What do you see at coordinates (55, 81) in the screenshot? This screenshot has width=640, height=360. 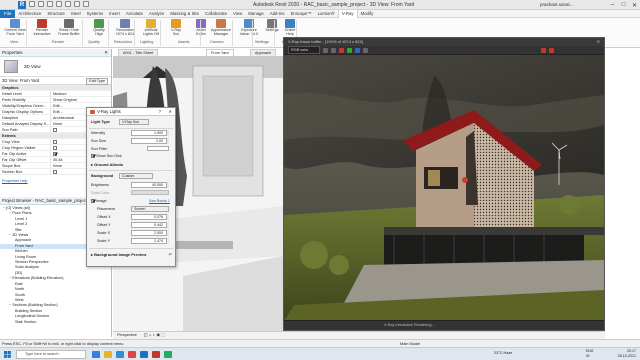 I see `instance-selector: 3D View: From Yard Edit Type` at bounding box center [55, 81].